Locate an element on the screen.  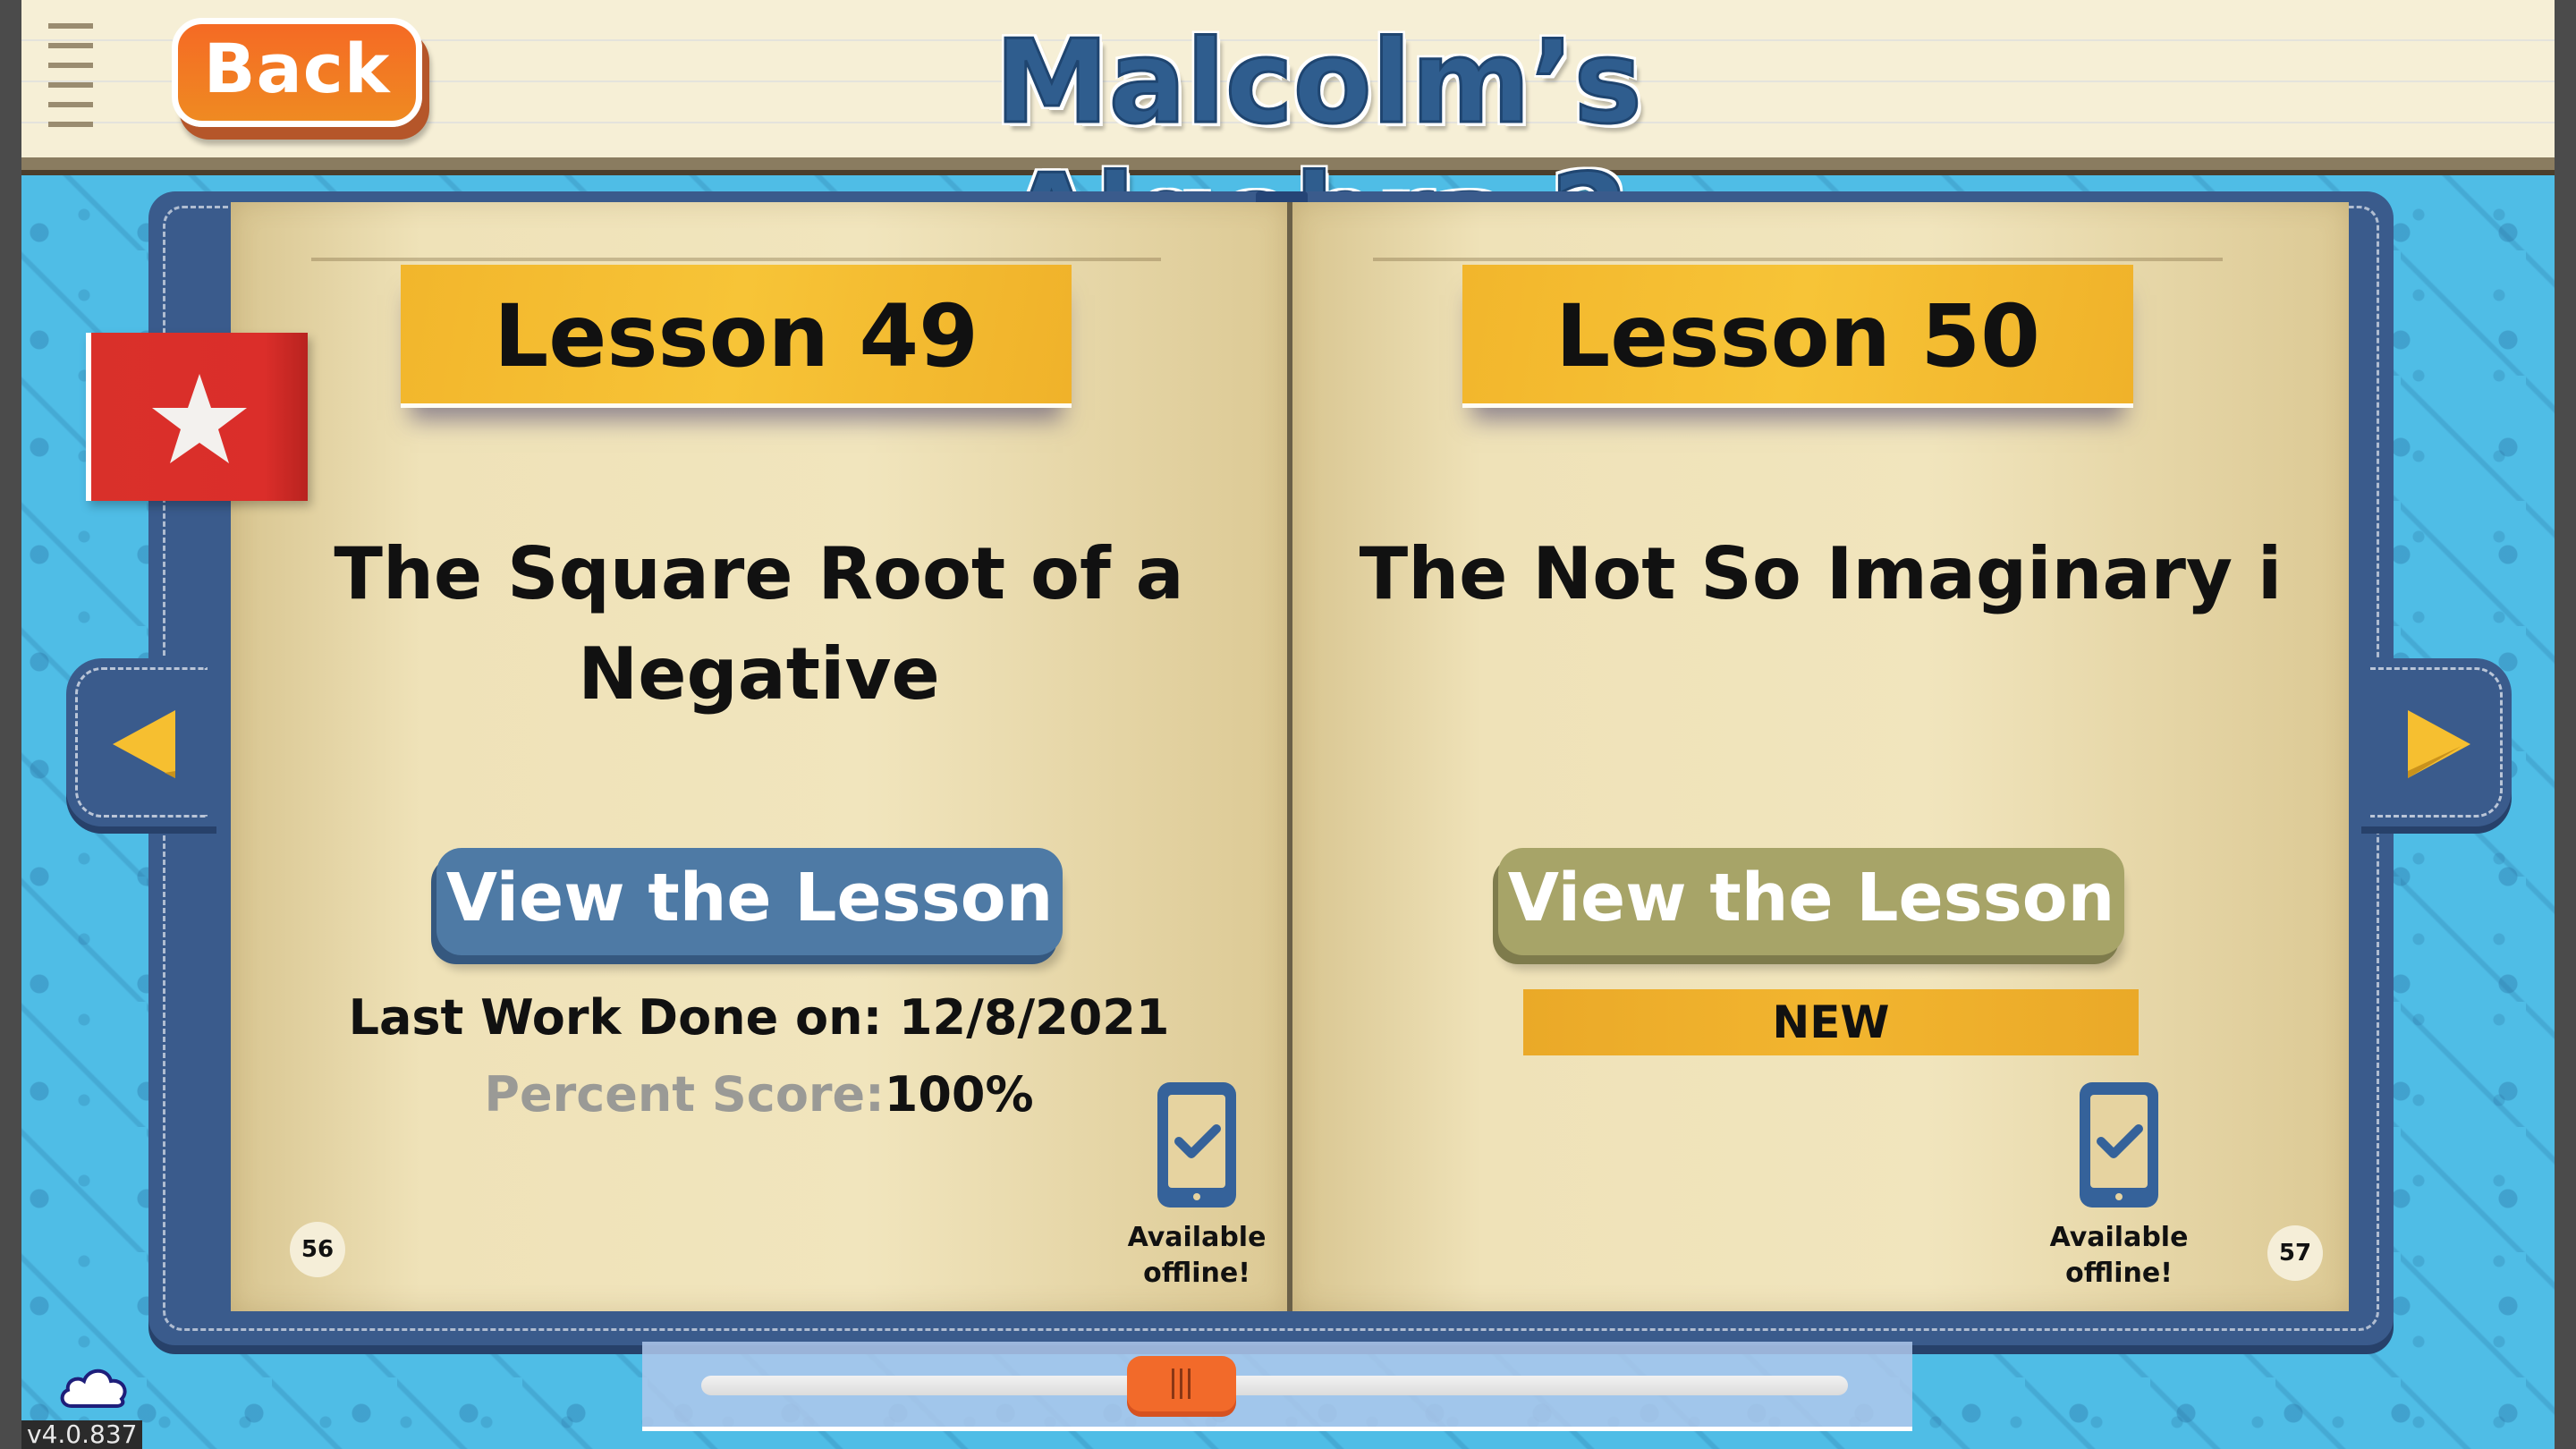
previous-page-button is located at coordinates (141, 742).